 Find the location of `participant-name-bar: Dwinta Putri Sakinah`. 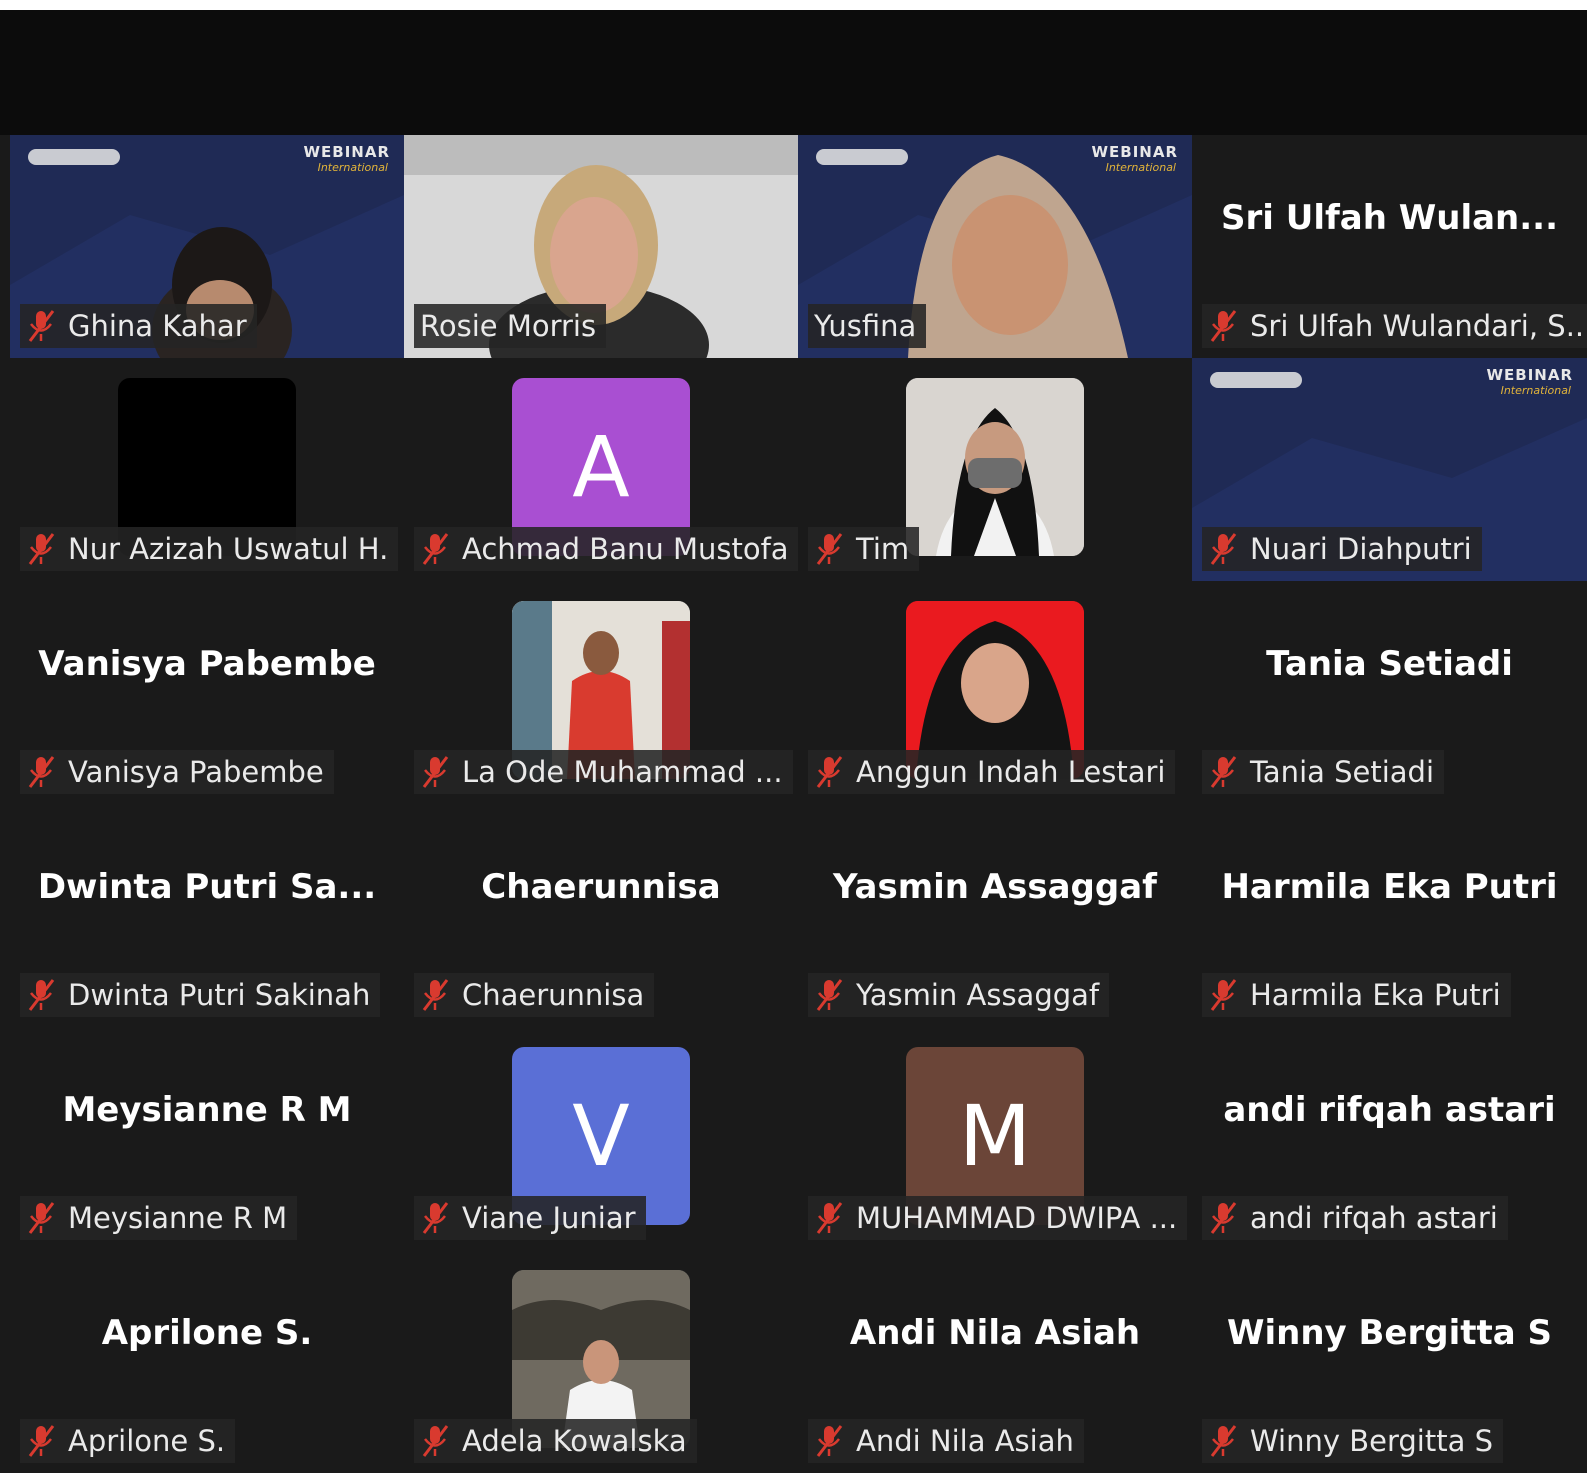

participant-name-bar: Dwinta Putri Sakinah is located at coordinates (200, 995).